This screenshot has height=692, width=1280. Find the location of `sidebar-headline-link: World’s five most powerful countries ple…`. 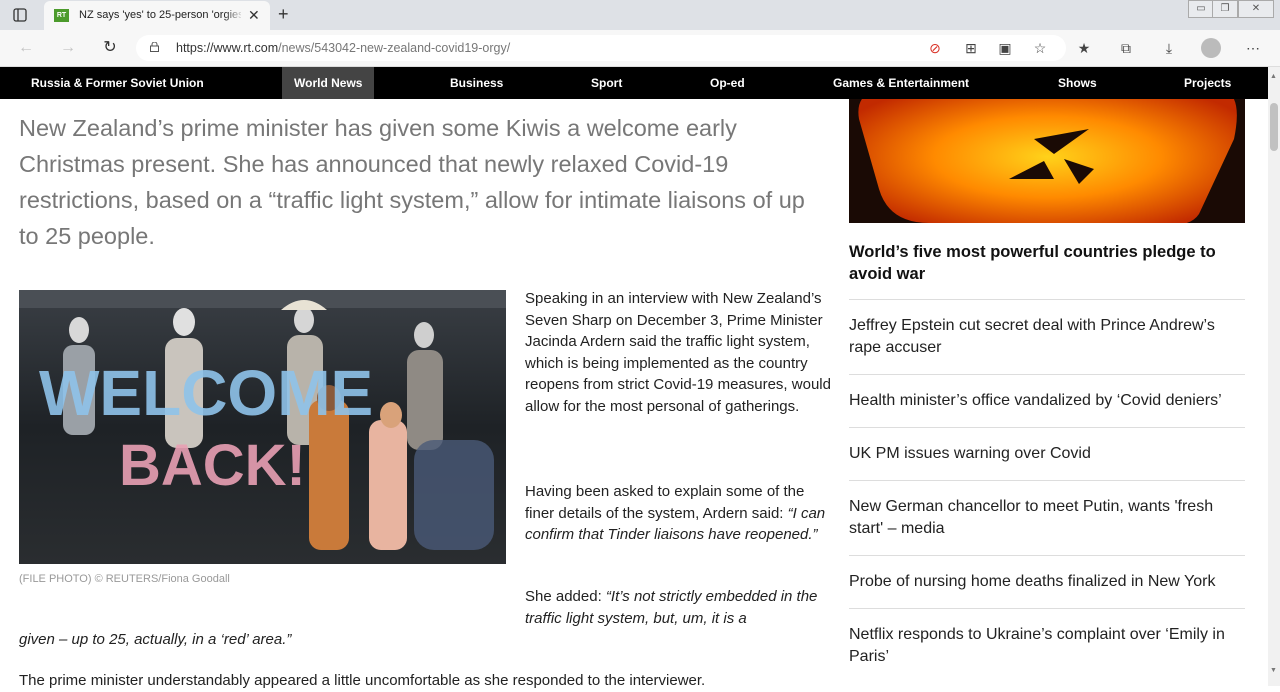

sidebar-headline-link: World’s five most powerful countries ple… is located at coordinates (1047, 263).